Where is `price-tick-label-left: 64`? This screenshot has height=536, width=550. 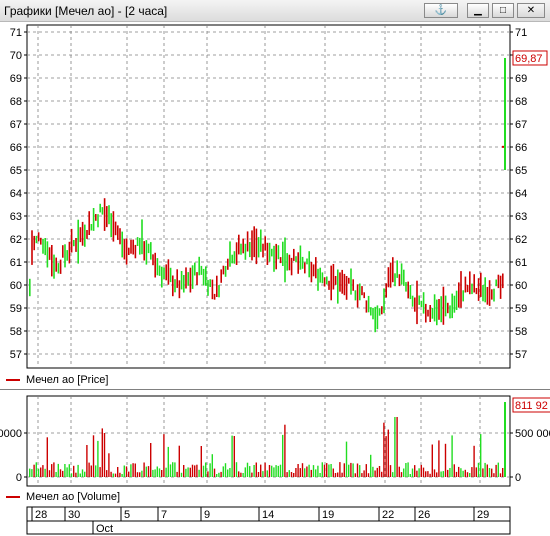
price-tick-label-left: 64 is located at coordinates (16, 194).